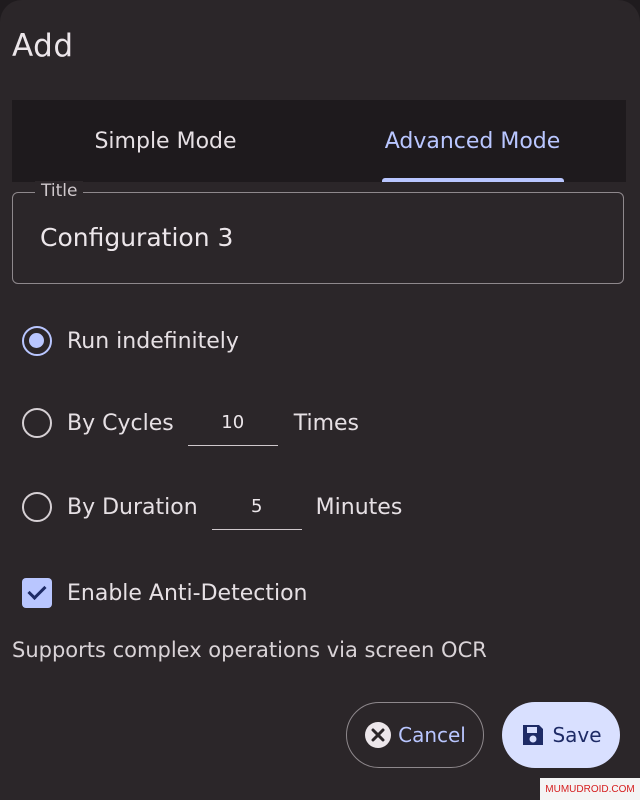  Describe the element at coordinates (256, 513) in the screenshot. I see `duration-input: 5` at that location.